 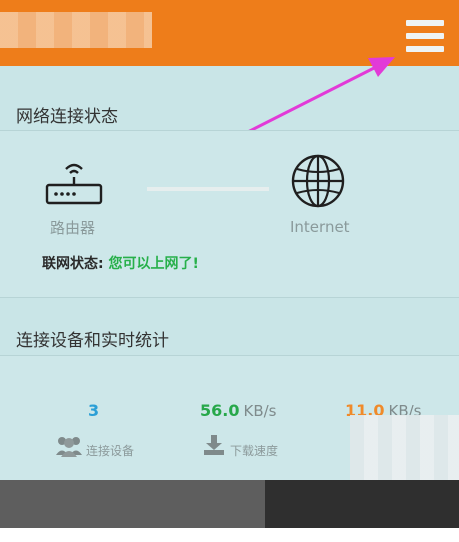 I want to click on network-status-title: 网络连接状态, so click(x=67, y=117).